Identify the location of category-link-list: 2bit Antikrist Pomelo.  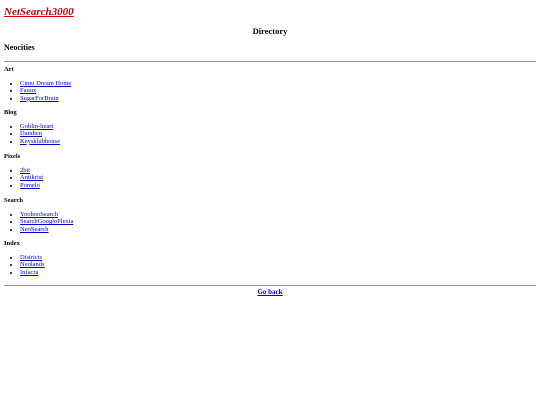
(23, 178).